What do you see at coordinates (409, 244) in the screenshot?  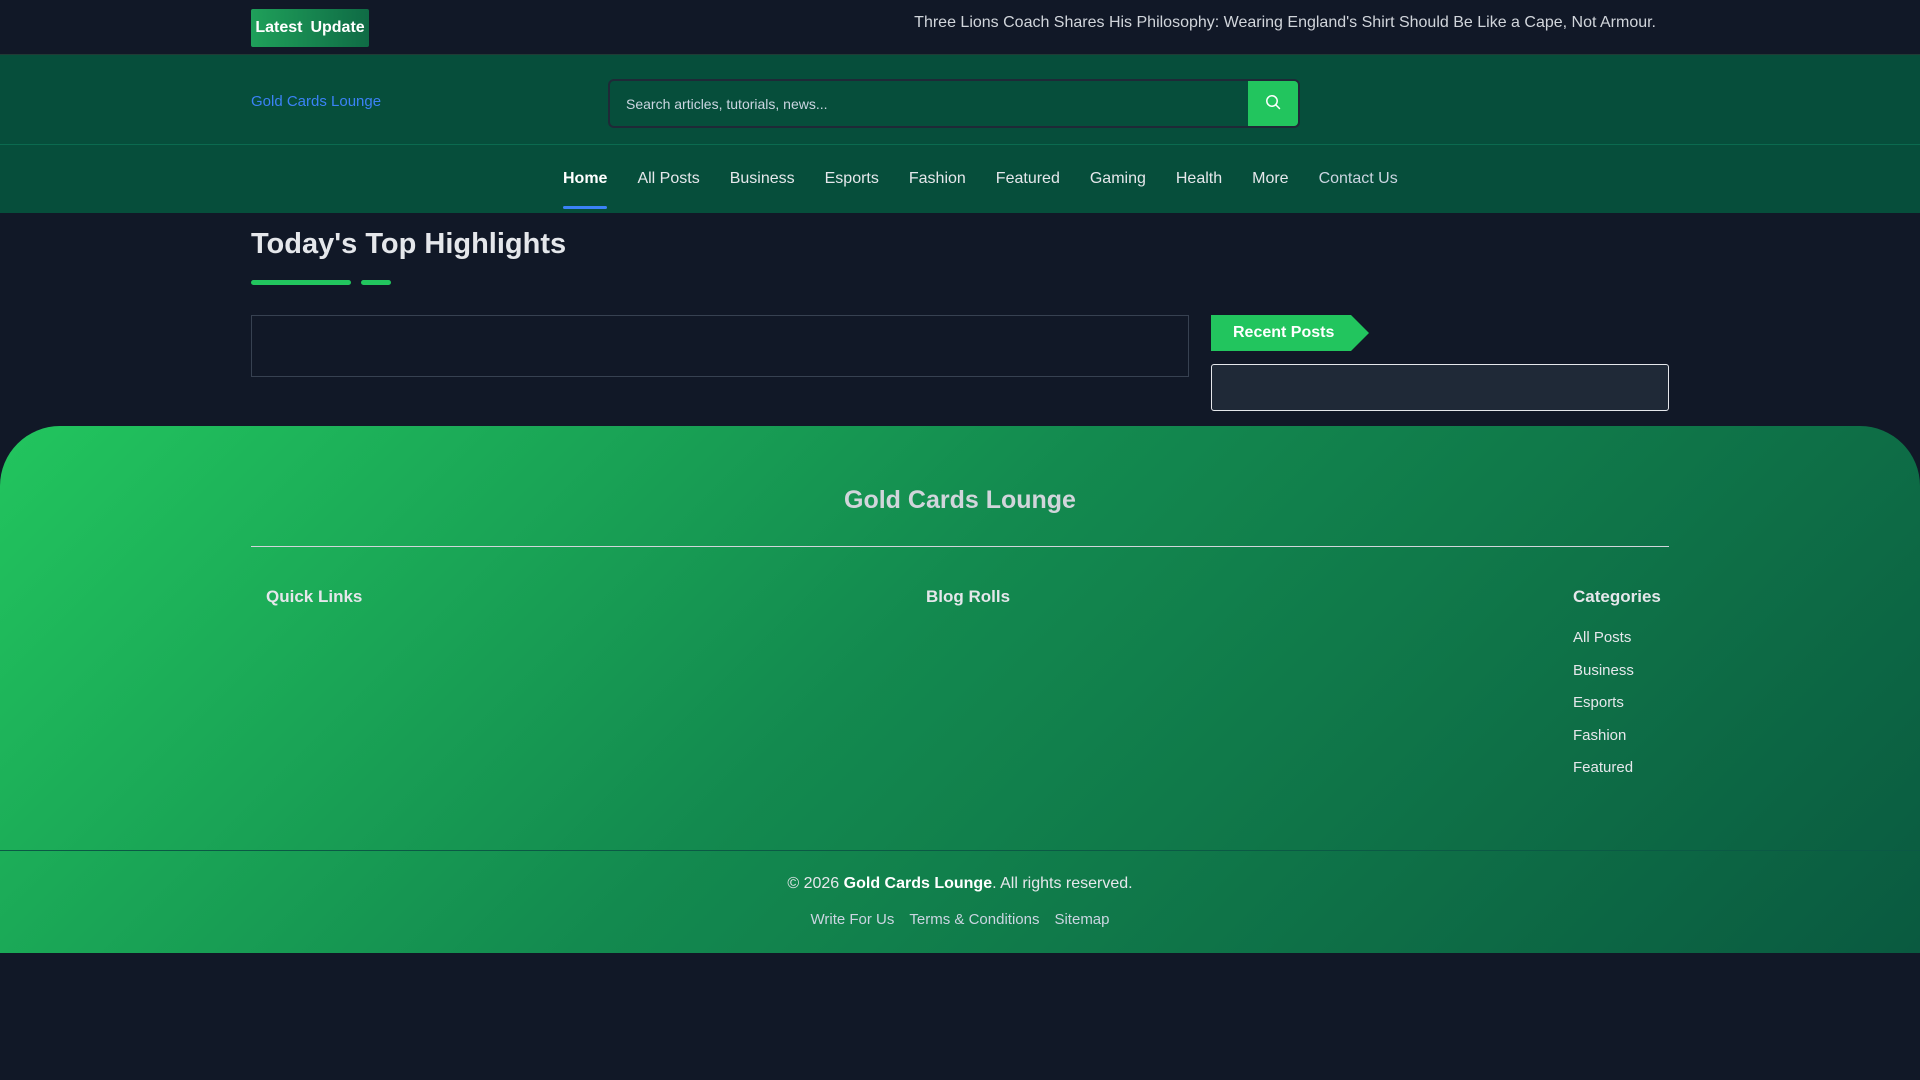 I see `section-title: Today's Top Highlights` at bounding box center [409, 244].